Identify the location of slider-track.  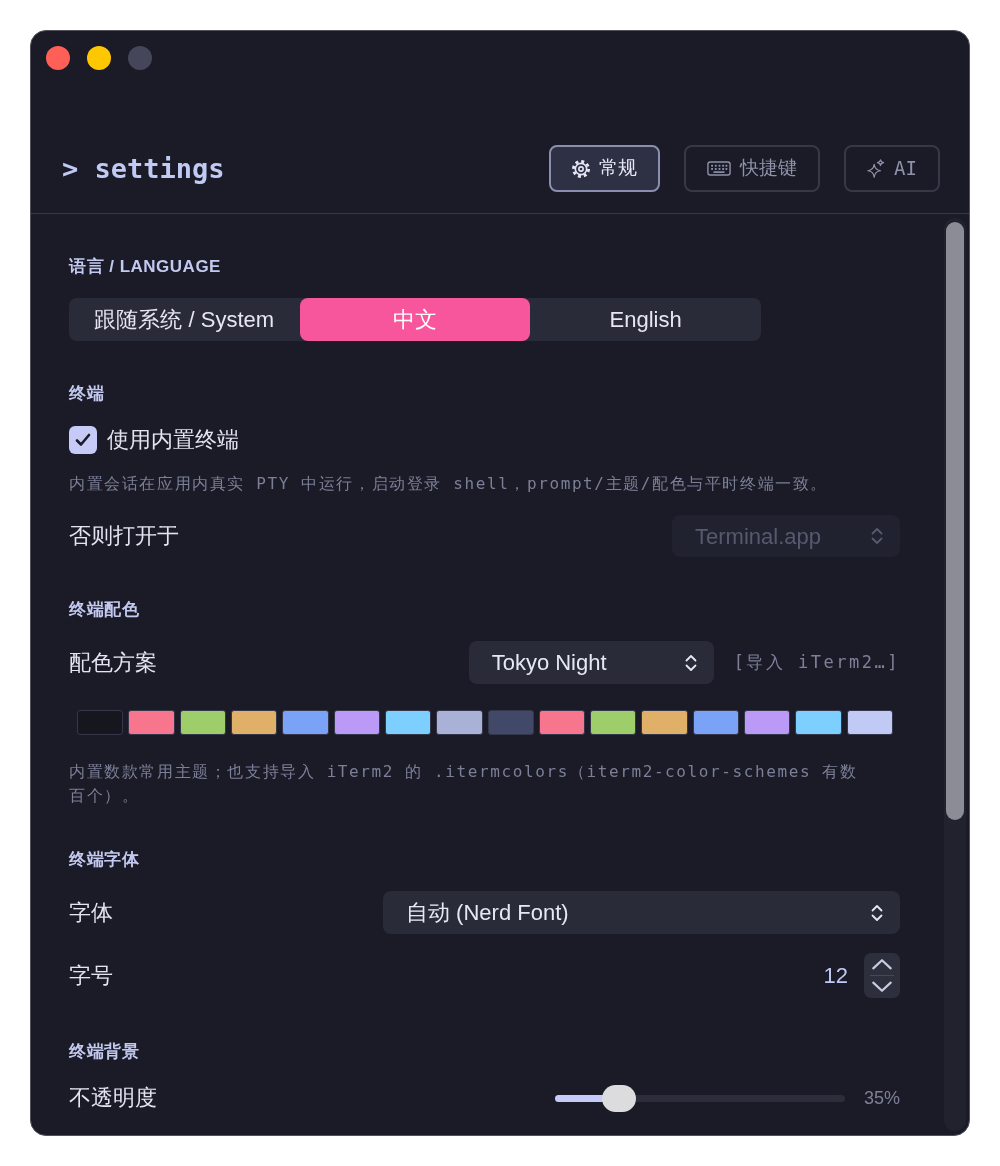
(699, 1098).